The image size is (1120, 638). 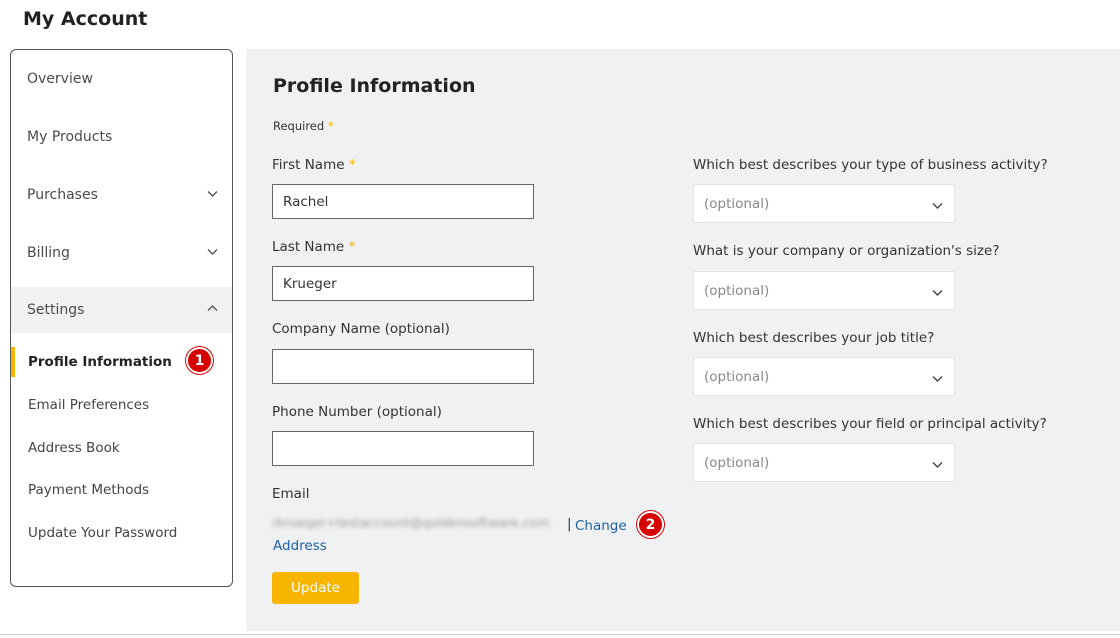 What do you see at coordinates (824, 462) in the screenshot?
I see `field-activity-select: (optional)` at bounding box center [824, 462].